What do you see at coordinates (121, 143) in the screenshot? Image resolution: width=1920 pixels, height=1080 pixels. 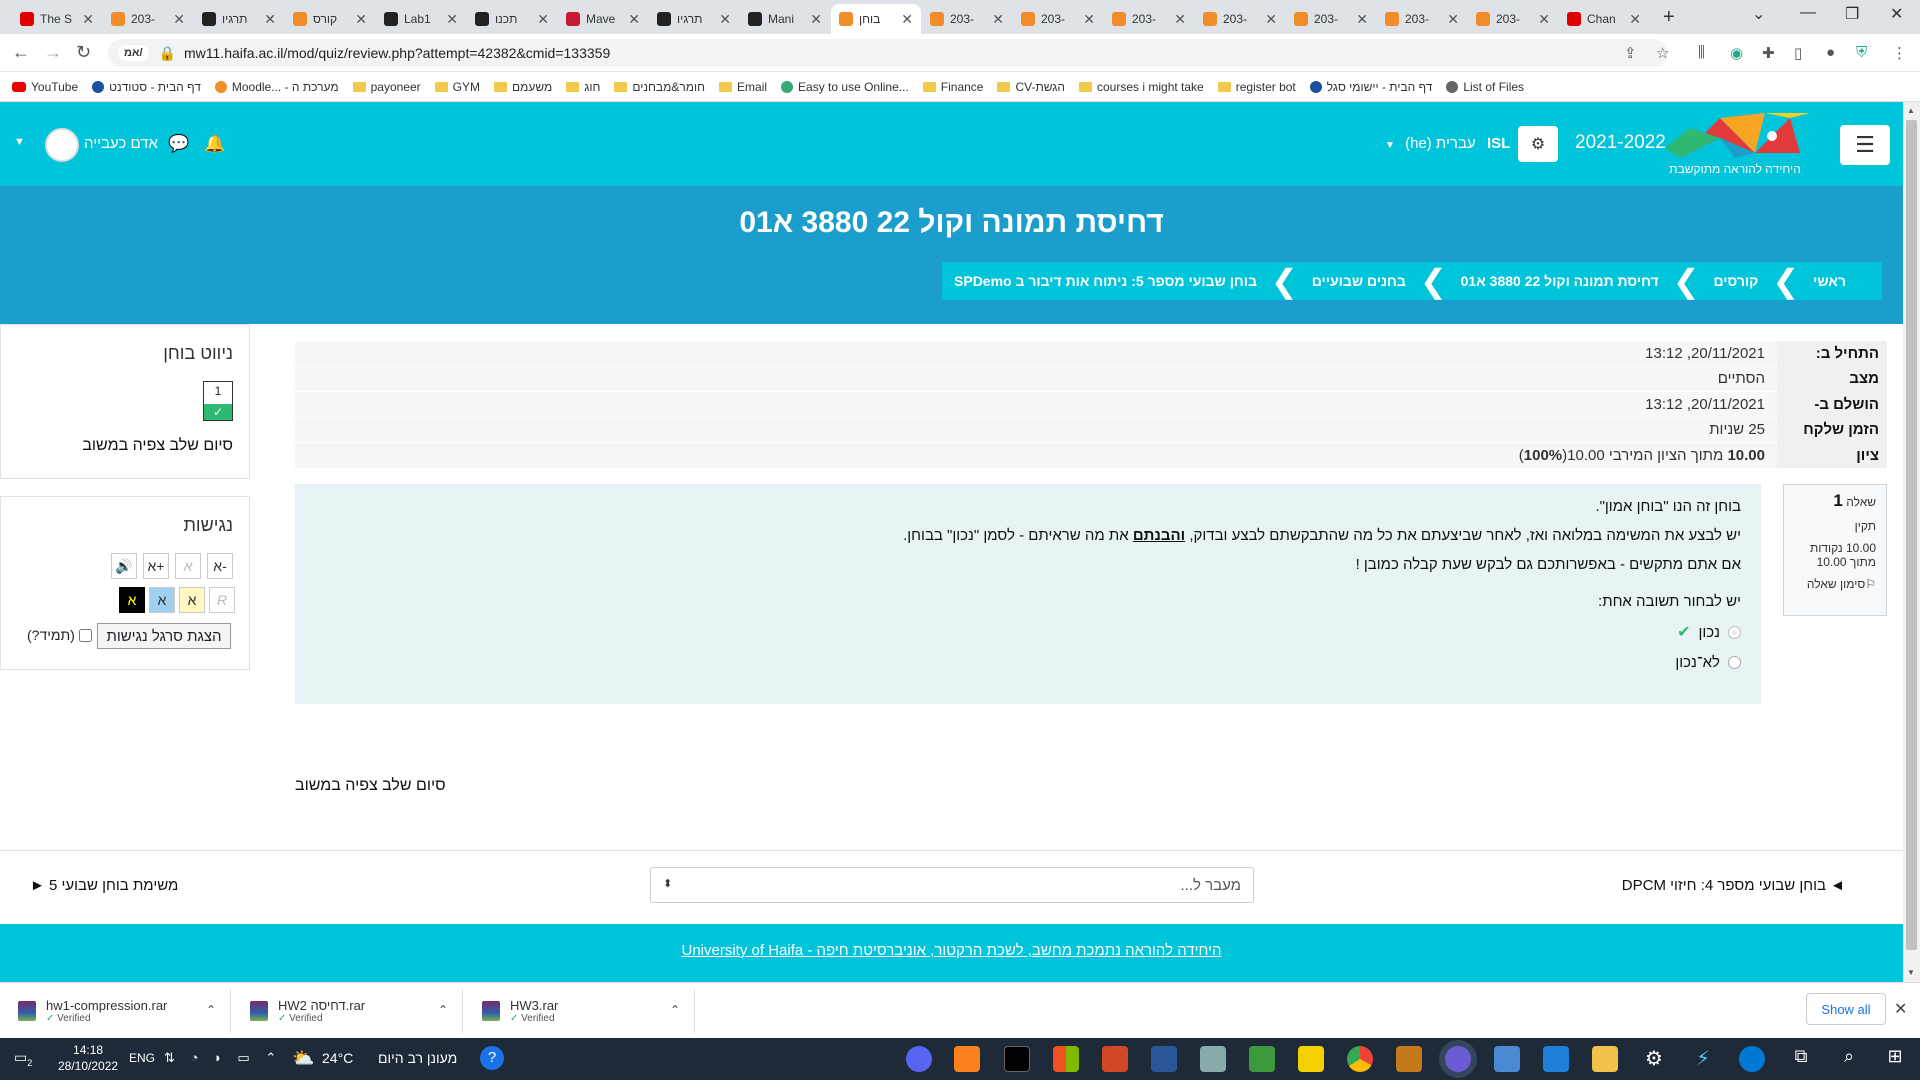 I see `user-name: אדם כעבייה` at bounding box center [121, 143].